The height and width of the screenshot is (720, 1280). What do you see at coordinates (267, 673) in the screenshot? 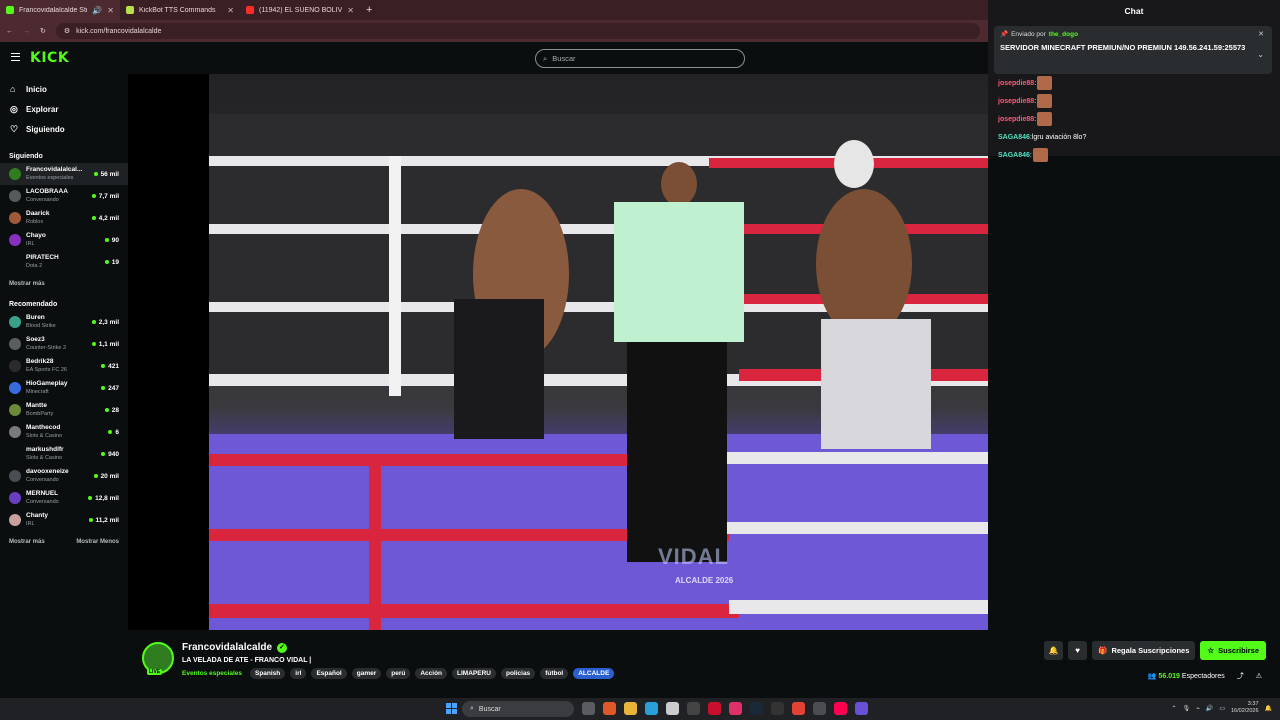
I see `stream-tag: Spanish` at bounding box center [267, 673].